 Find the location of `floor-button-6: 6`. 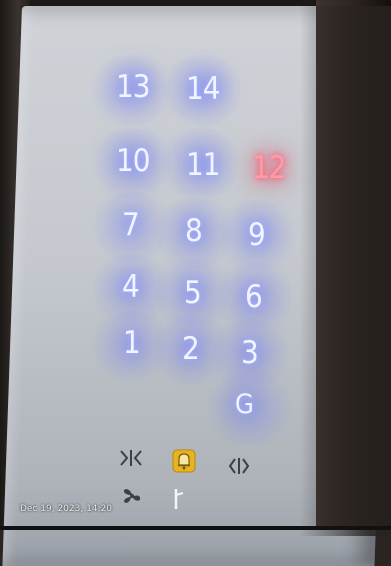

floor-button-6: 6 is located at coordinates (254, 297).